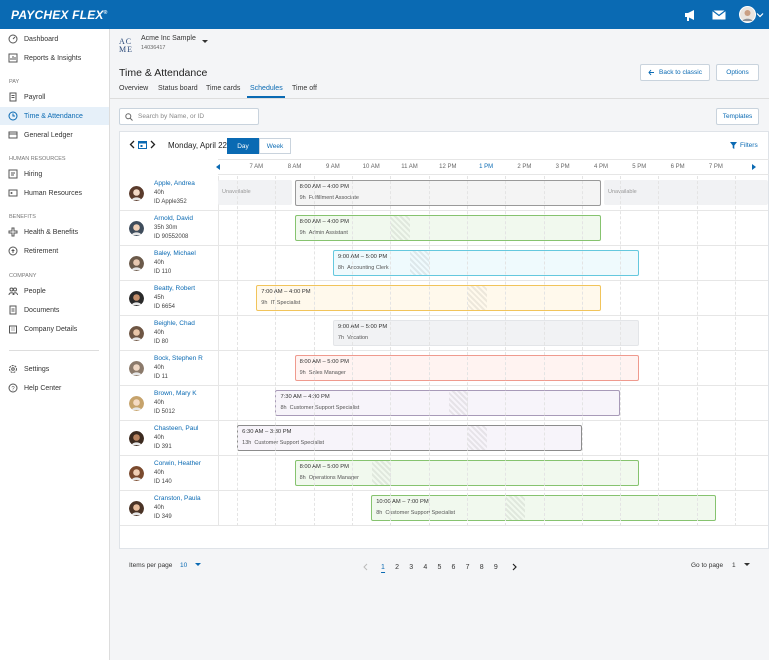 The image size is (769, 660). Describe the element at coordinates (170, 202) in the screenshot. I see `employee-id: ID Apple352` at that location.